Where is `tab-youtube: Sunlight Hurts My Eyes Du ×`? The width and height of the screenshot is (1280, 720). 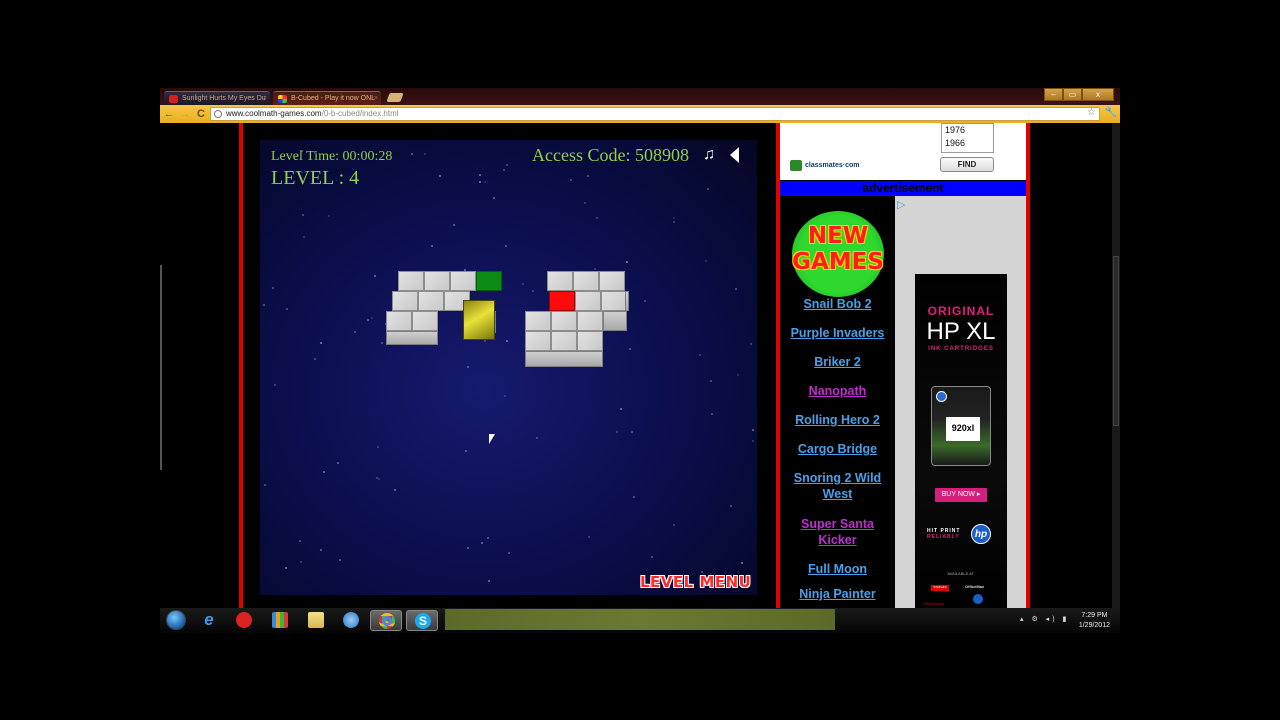
tab-youtube: Sunlight Hurts My Eyes Du × is located at coordinates (217, 98).